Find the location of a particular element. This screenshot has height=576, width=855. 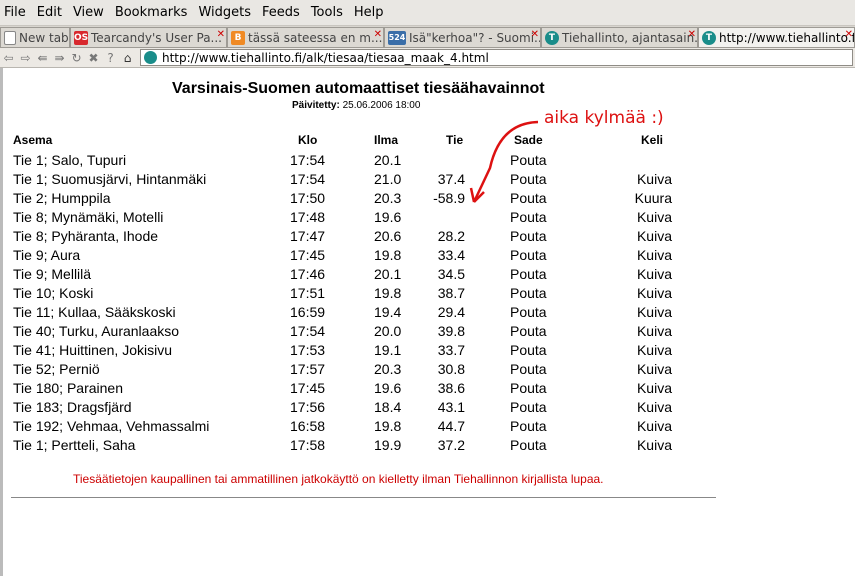

cell-tie: 34.5 is located at coordinates (451, 274).